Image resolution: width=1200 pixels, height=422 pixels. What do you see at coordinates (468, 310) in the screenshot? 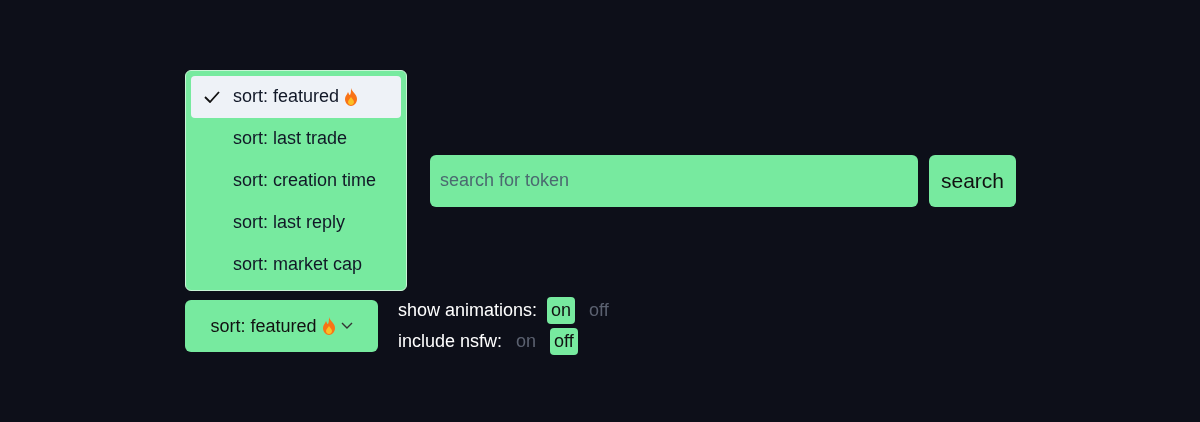
I see `toggle-label: show animations:` at bounding box center [468, 310].